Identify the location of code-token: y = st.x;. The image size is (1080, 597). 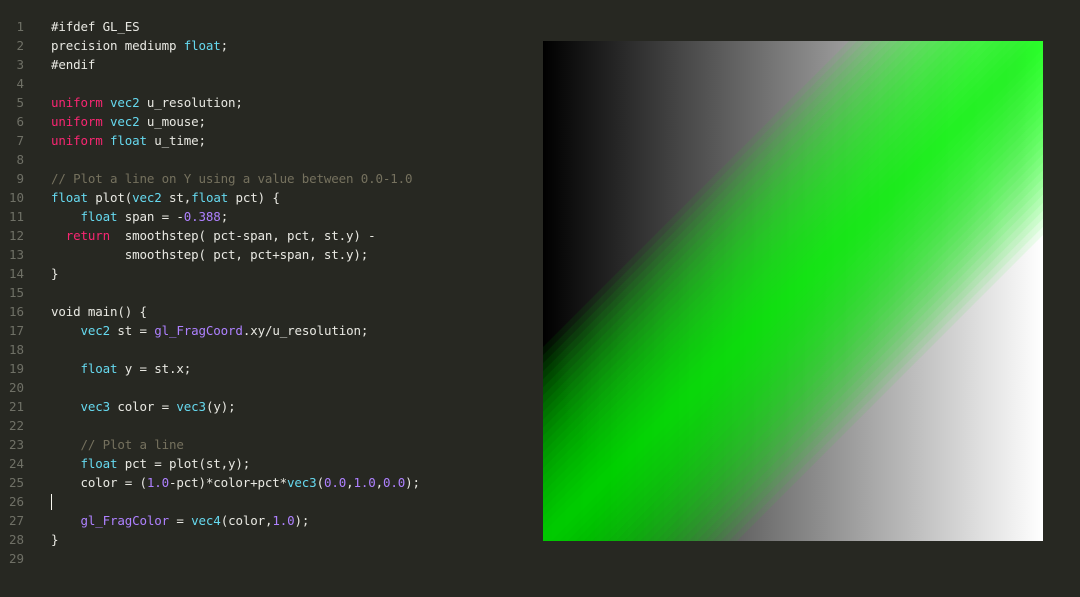
(154, 368).